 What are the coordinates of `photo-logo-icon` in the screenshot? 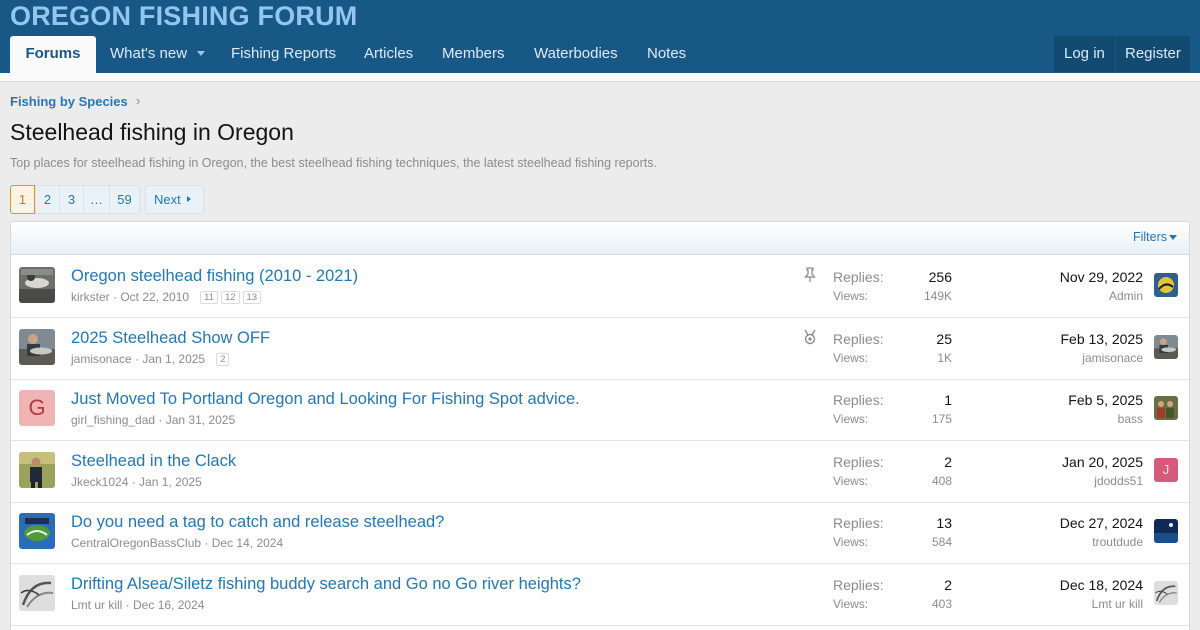 It's located at (1166, 285).